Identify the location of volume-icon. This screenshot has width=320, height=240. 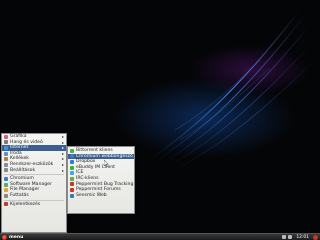
(290, 237).